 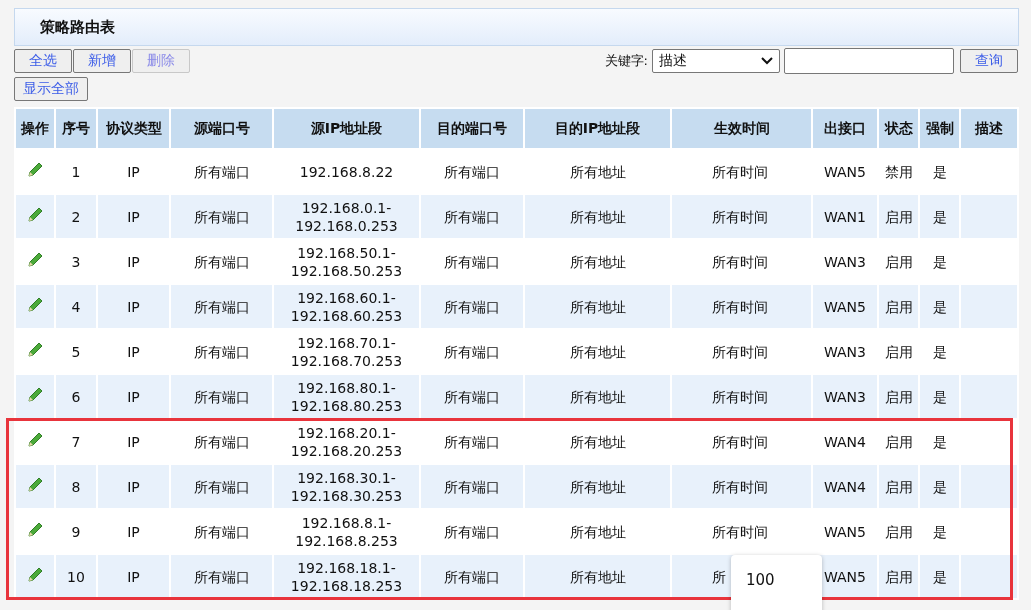 What do you see at coordinates (767, 61) in the screenshot?
I see `chevron-down-icon` at bounding box center [767, 61].